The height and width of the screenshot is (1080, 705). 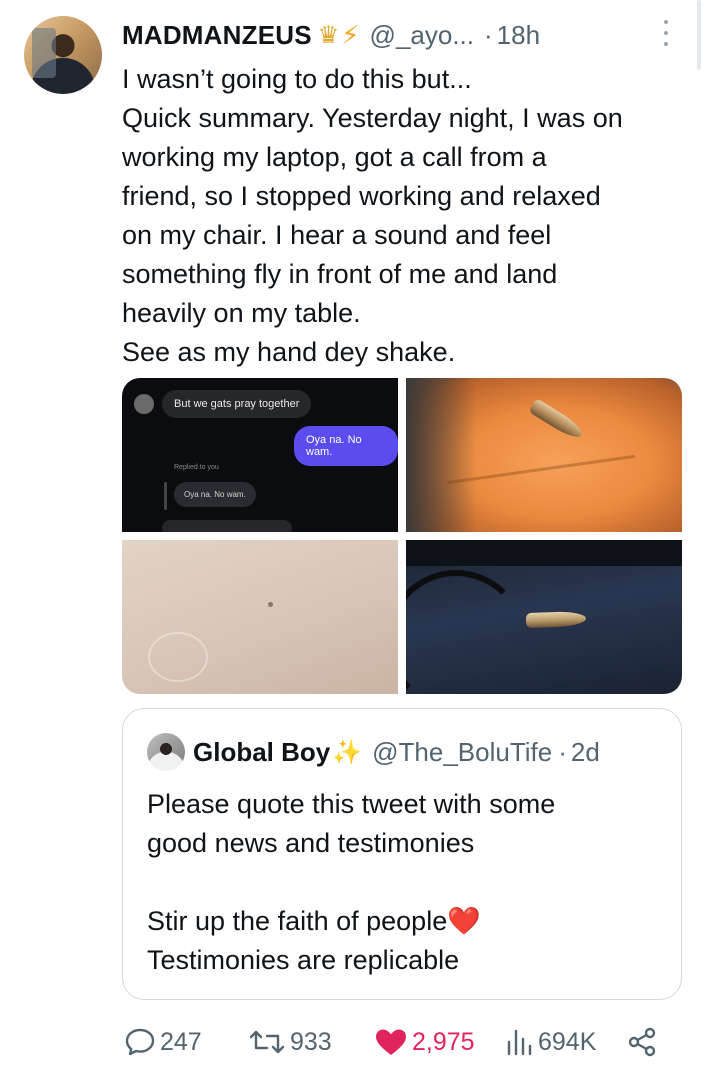 I want to click on table-edge, so click(x=544, y=553).